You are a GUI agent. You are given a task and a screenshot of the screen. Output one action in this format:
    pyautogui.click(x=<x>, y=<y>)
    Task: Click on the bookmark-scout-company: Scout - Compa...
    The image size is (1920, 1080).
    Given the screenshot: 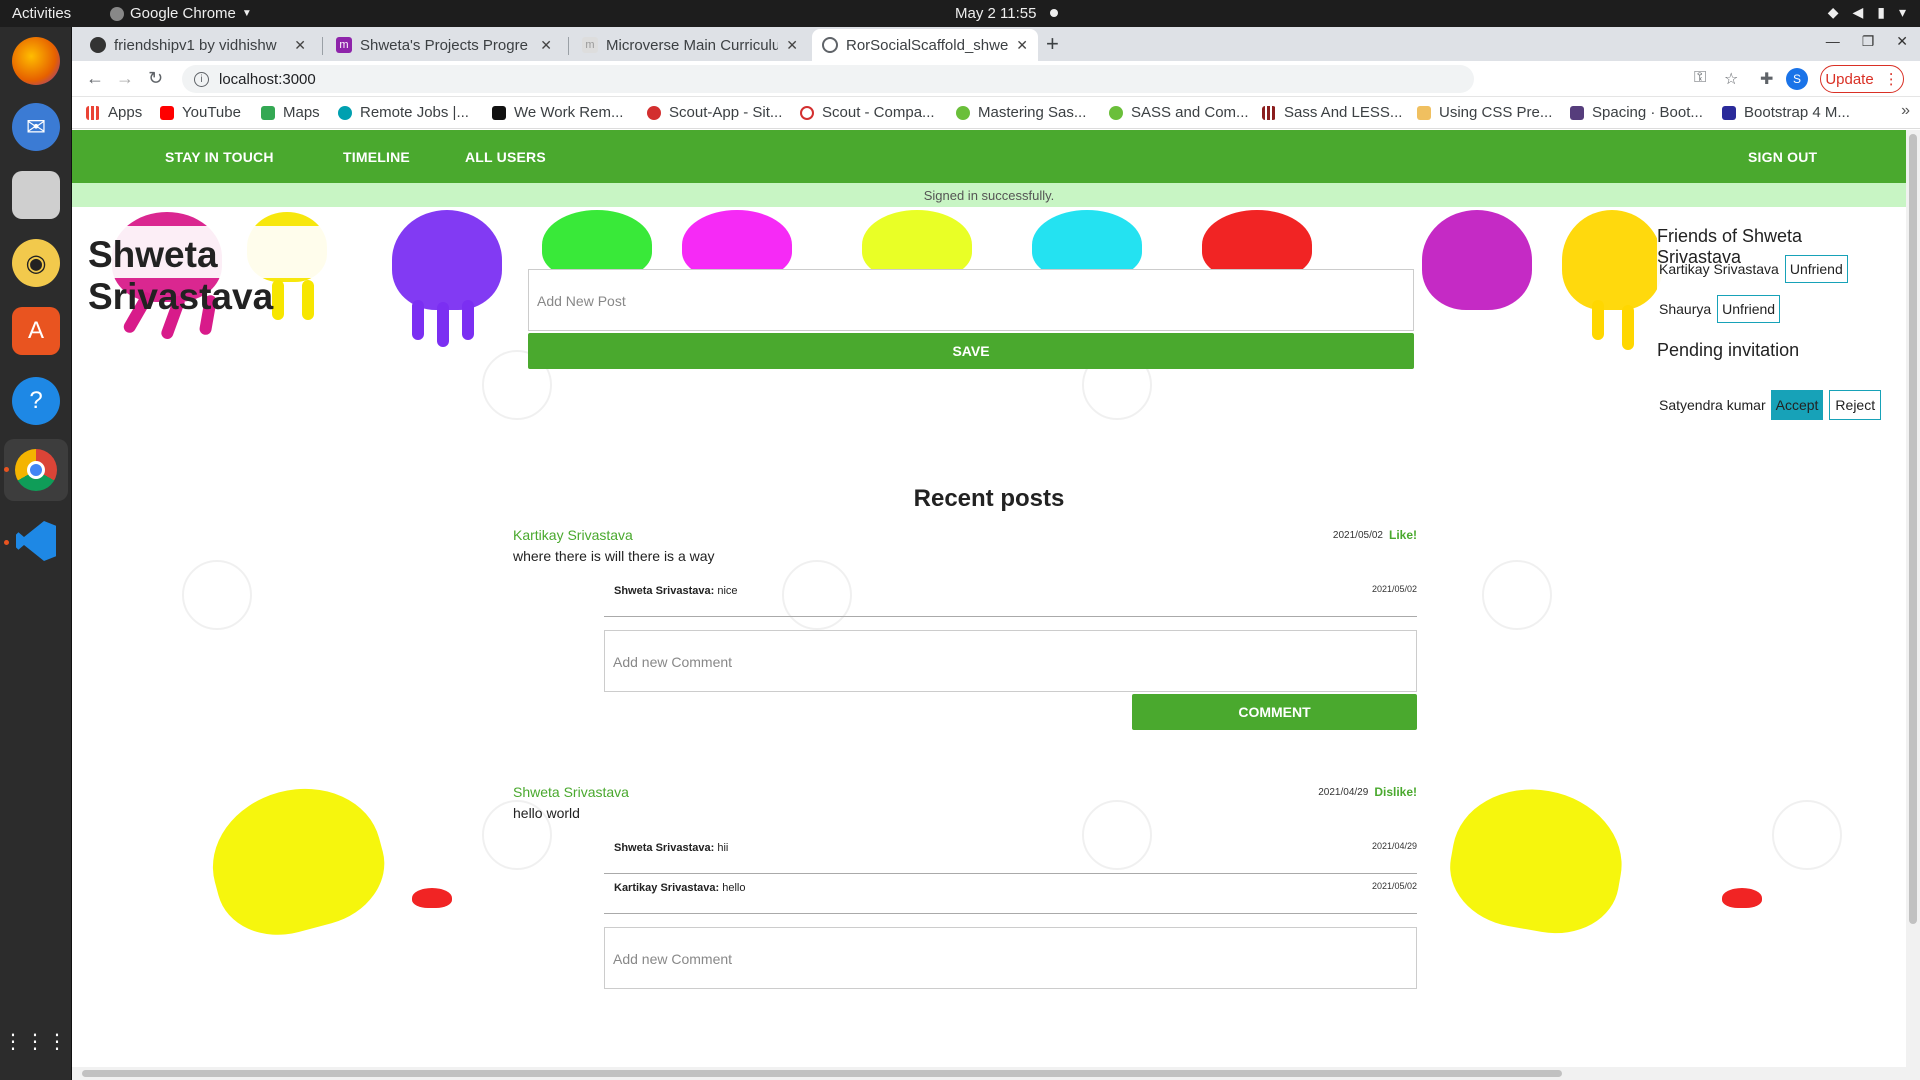 What is the action you would take?
    pyautogui.click(x=867, y=112)
    